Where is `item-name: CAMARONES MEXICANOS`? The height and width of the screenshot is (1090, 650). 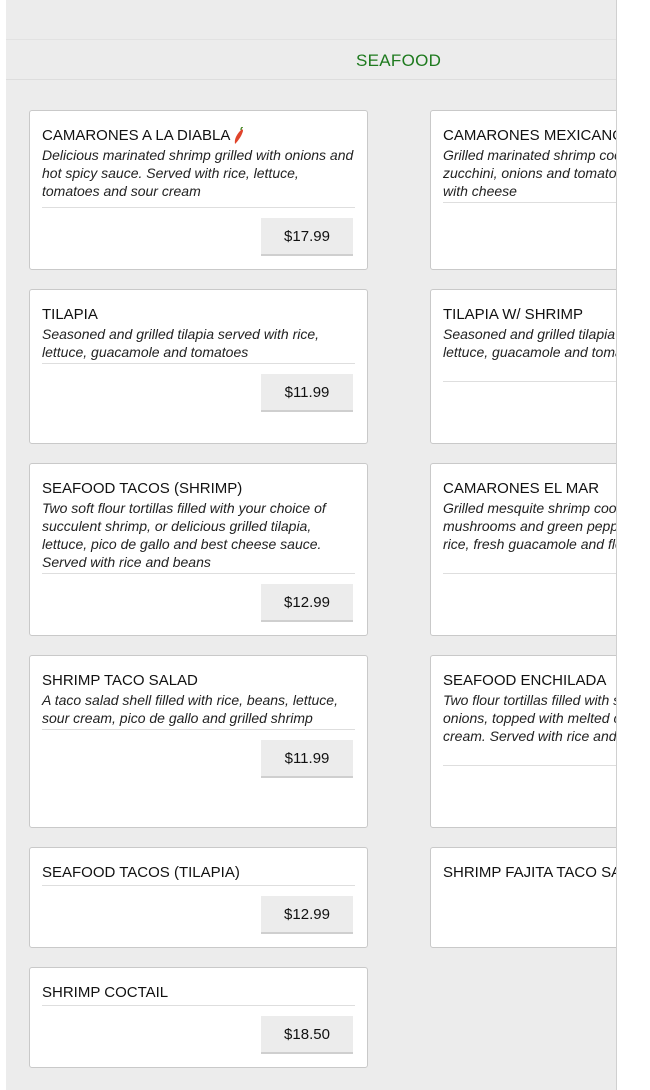 item-name: CAMARONES MEXICANOS is located at coordinates (529, 135).